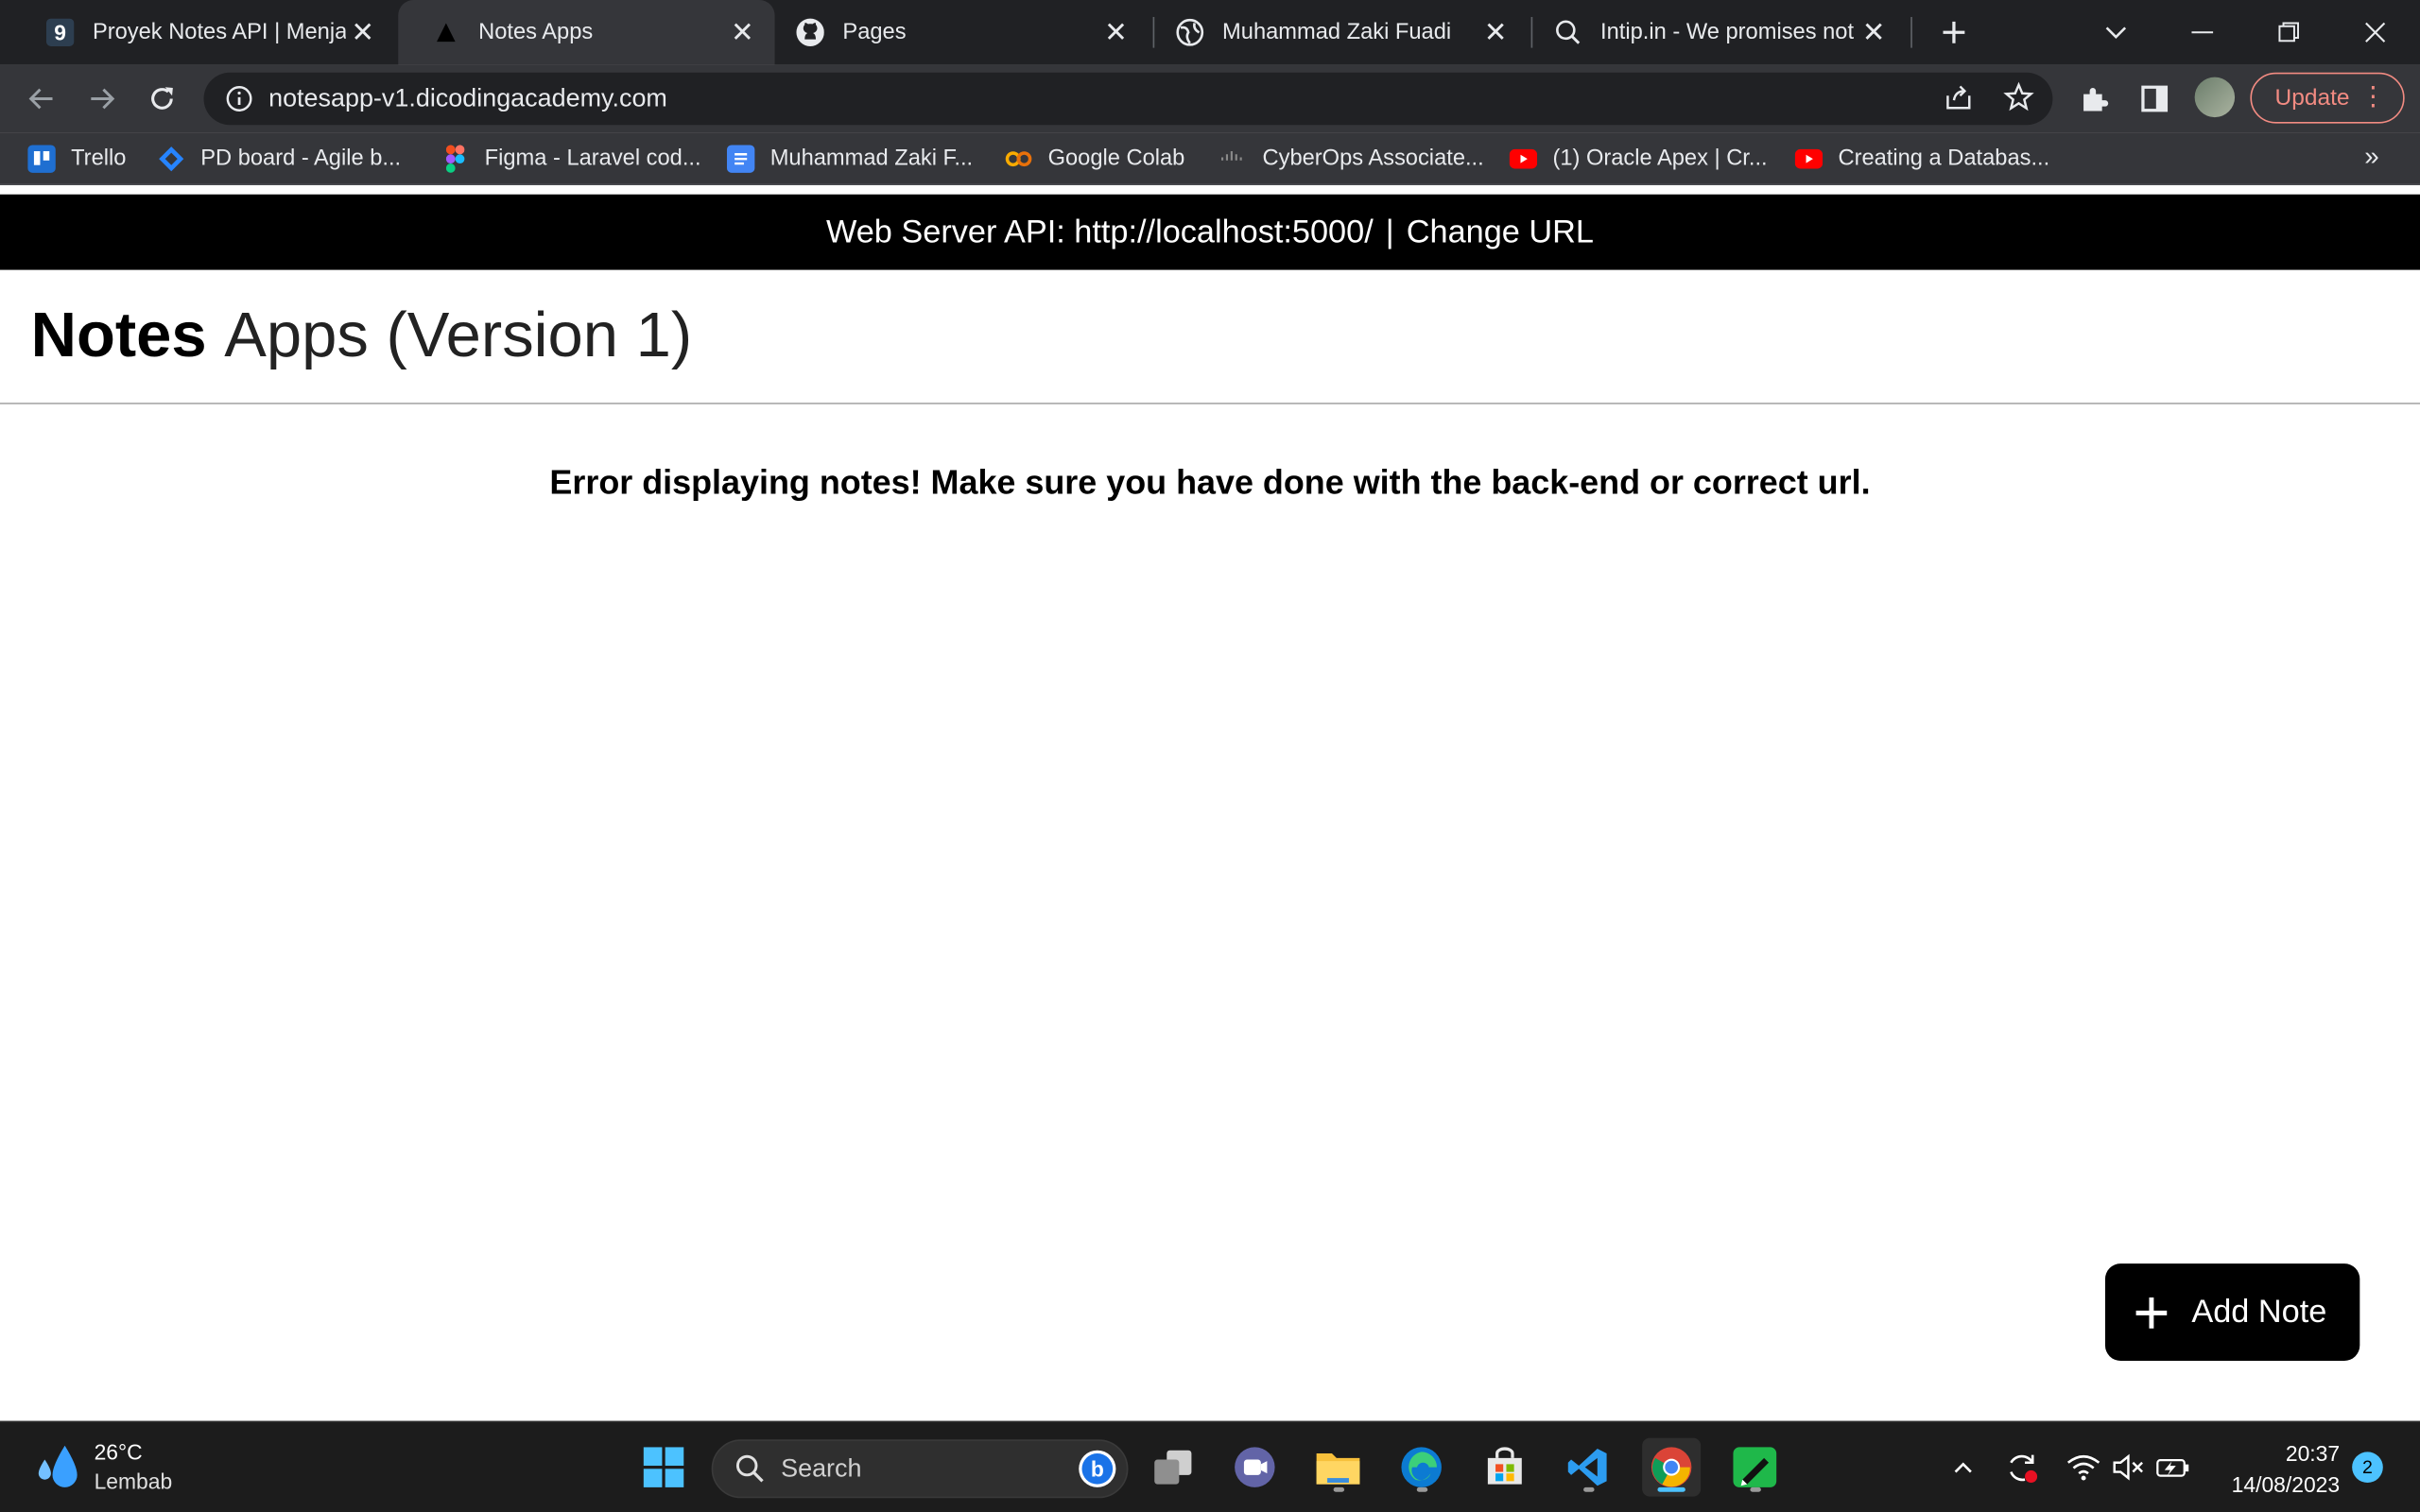 The image size is (2420, 1512). What do you see at coordinates (2367, 1467) in the screenshot?
I see `notification-badge: 2` at bounding box center [2367, 1467].